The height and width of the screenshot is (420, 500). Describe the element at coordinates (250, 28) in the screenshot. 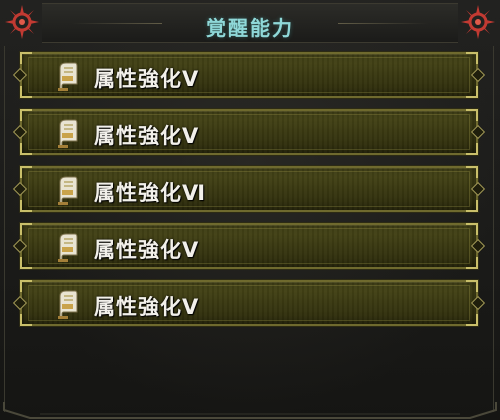

I see `panel-title: 覚醒能力` at that location.